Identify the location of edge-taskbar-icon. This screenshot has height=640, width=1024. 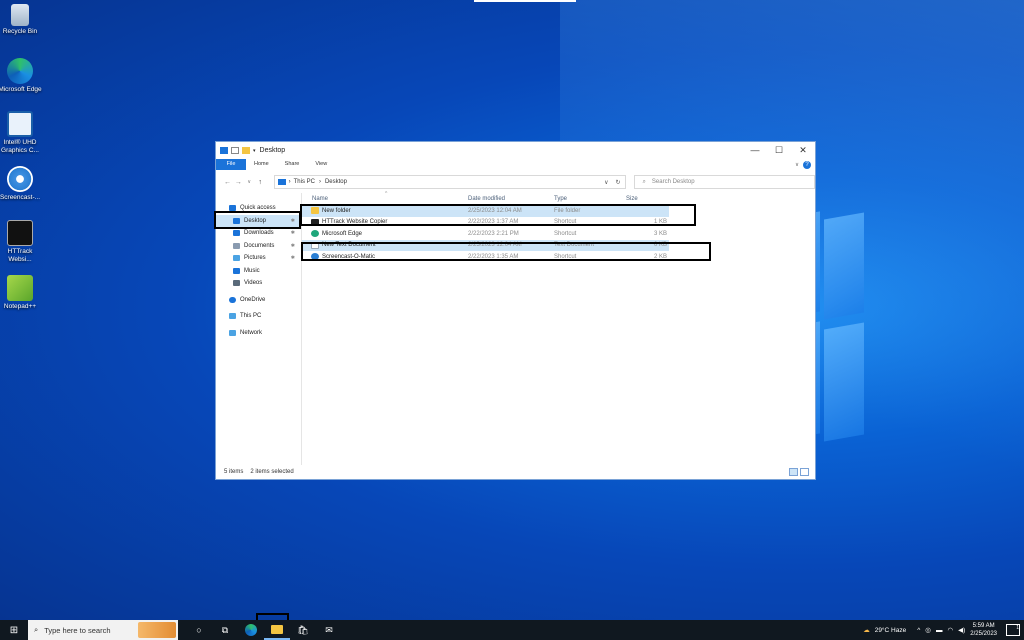
(251, 630).